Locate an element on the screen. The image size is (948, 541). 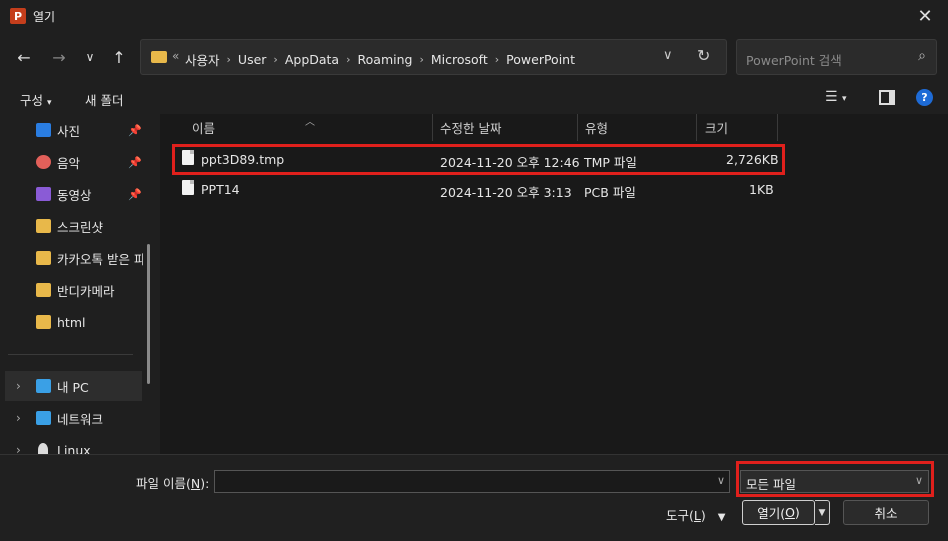
recent-locations-chevron-icon: ∨ is located at coordinates (90, 57).